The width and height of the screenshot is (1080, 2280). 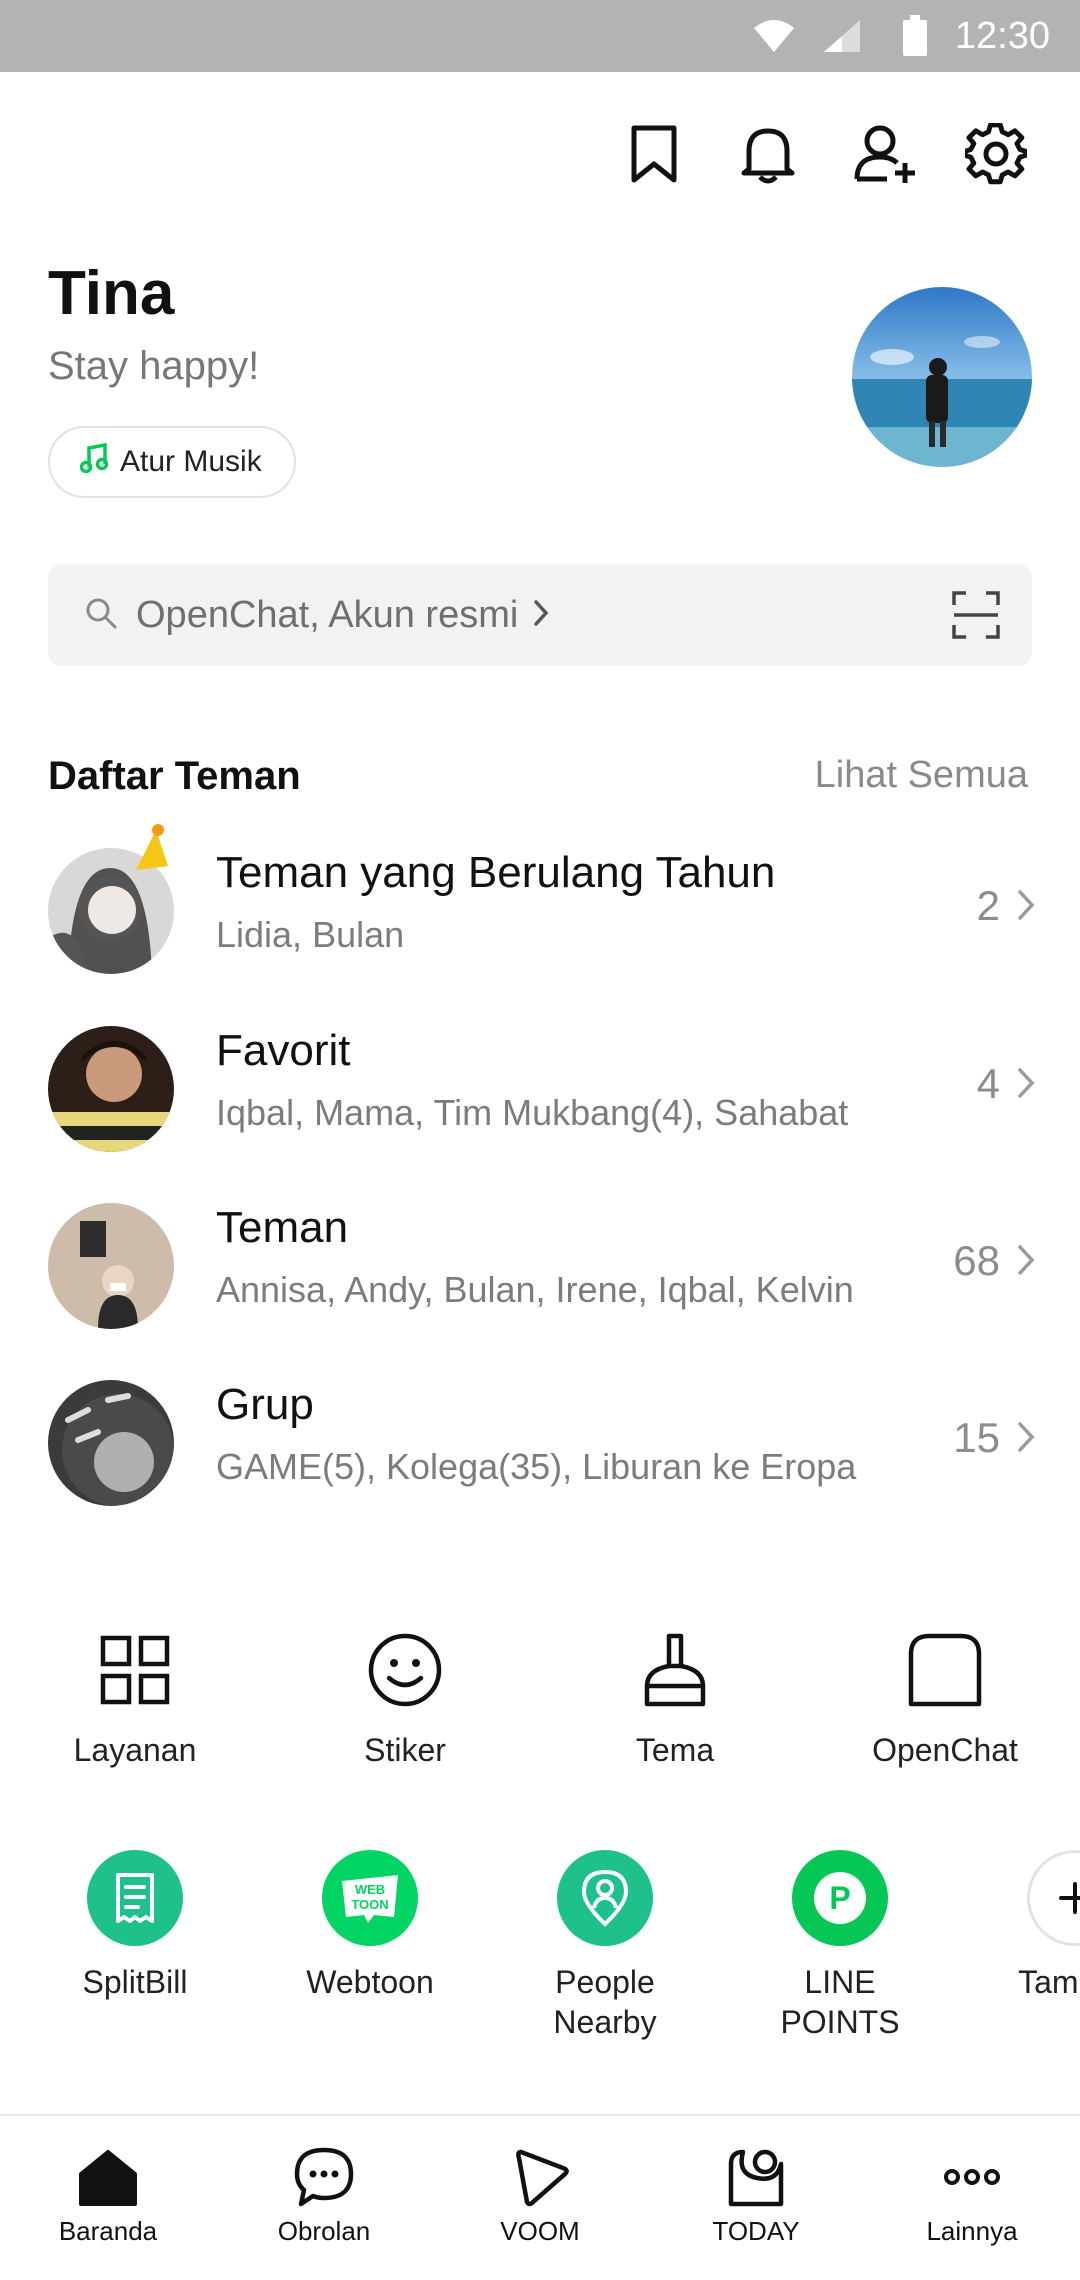 I want to click on search-icon, so click(x=101, y=615).